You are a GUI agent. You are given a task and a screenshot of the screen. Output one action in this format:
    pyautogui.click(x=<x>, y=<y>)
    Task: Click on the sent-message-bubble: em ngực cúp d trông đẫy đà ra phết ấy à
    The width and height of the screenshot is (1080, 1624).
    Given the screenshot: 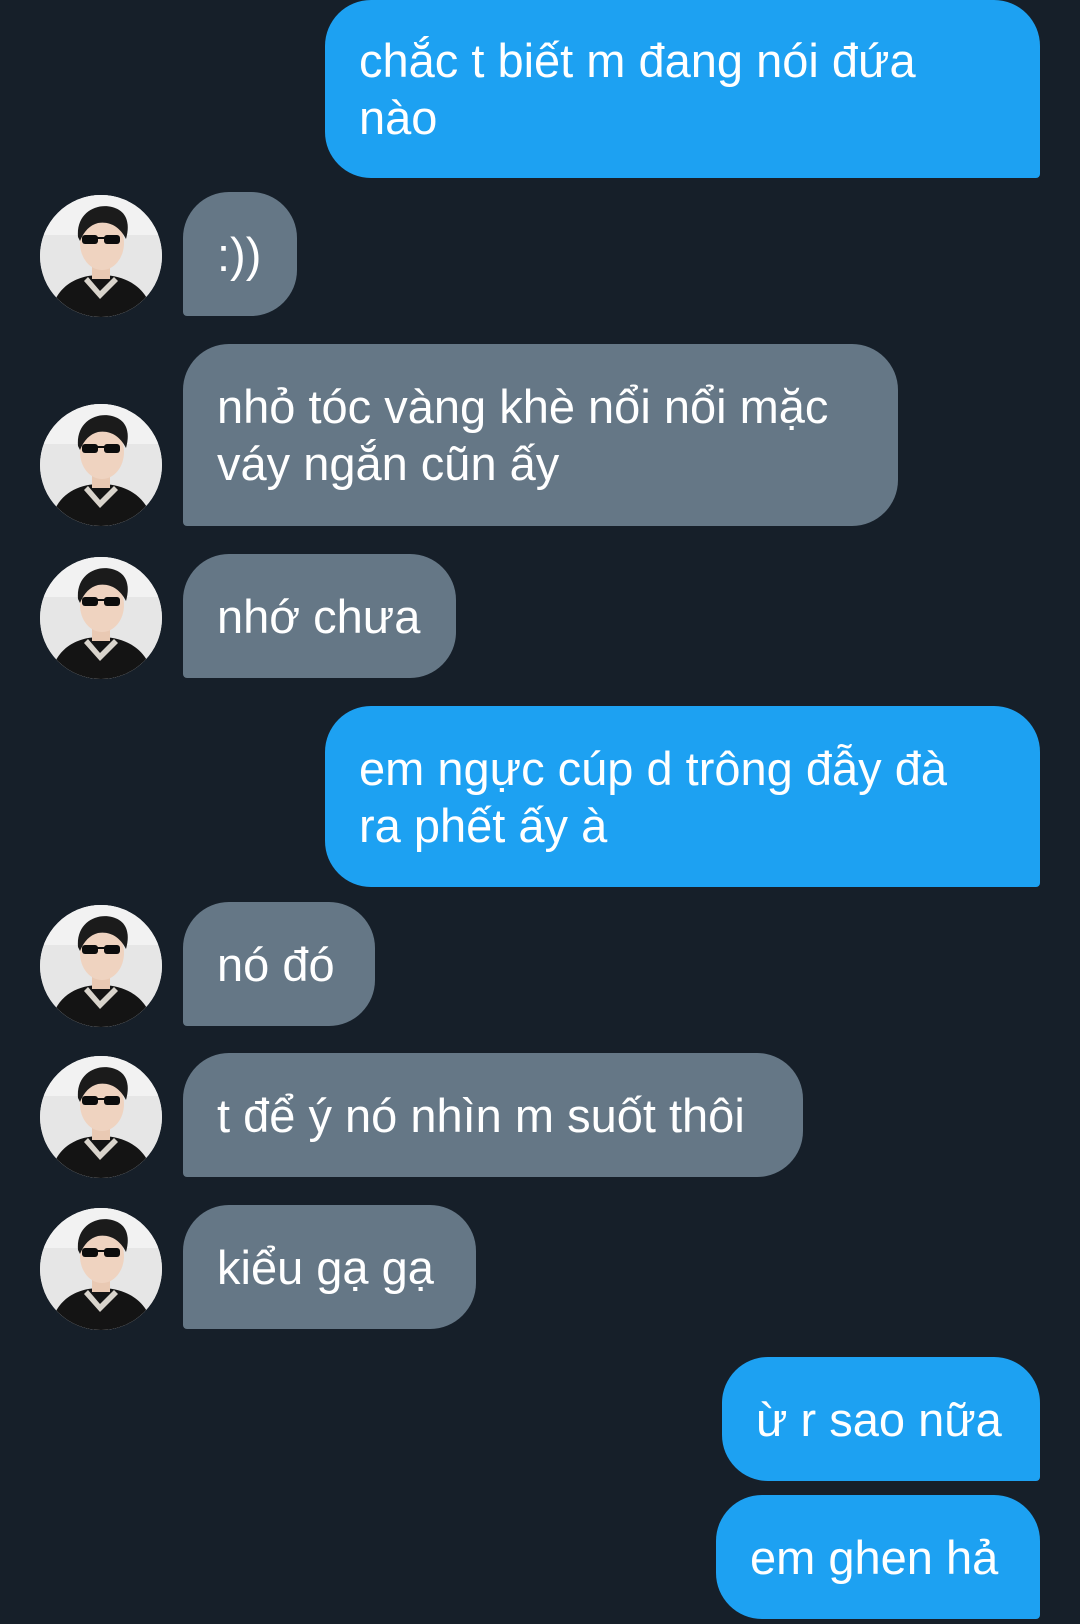 What is the action you would take?
    pyautogui.click(x=682, y=796)
    